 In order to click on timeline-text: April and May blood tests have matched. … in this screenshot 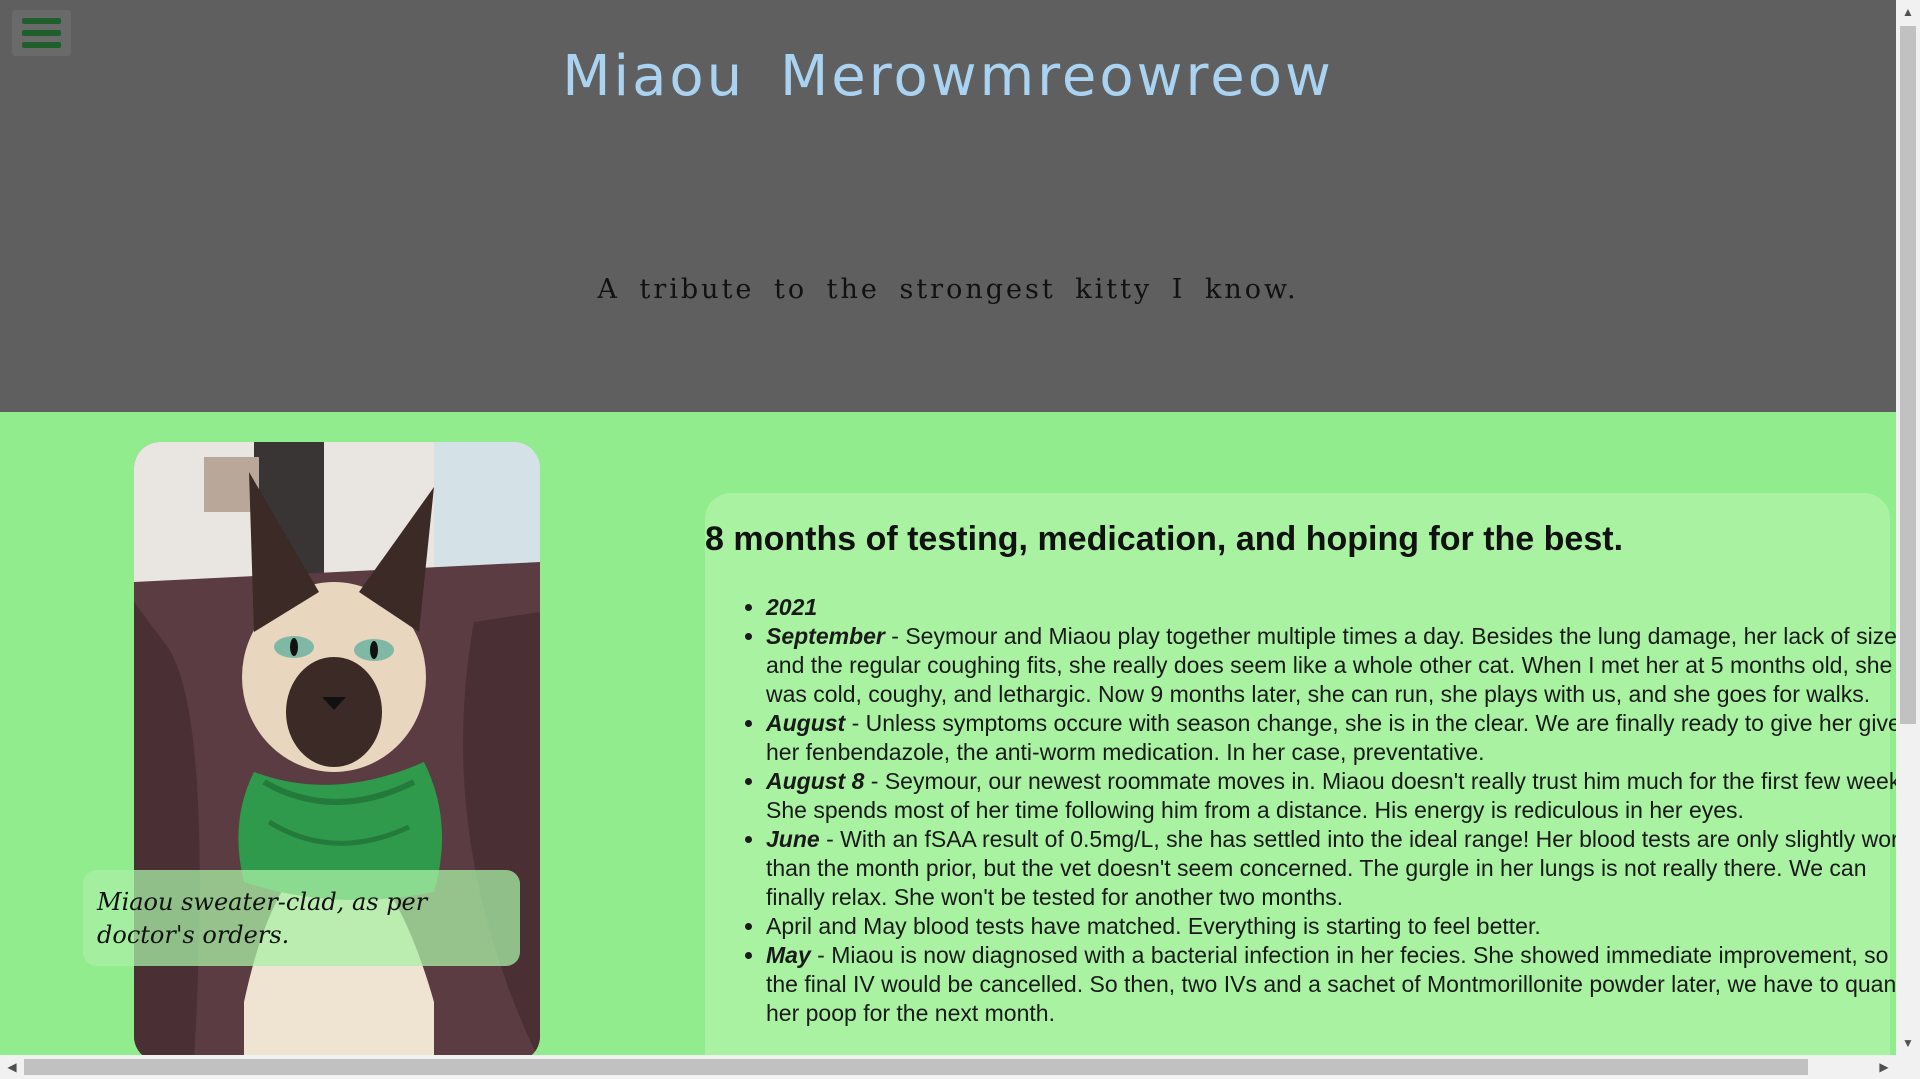, I will do `click(1153, 926)`.